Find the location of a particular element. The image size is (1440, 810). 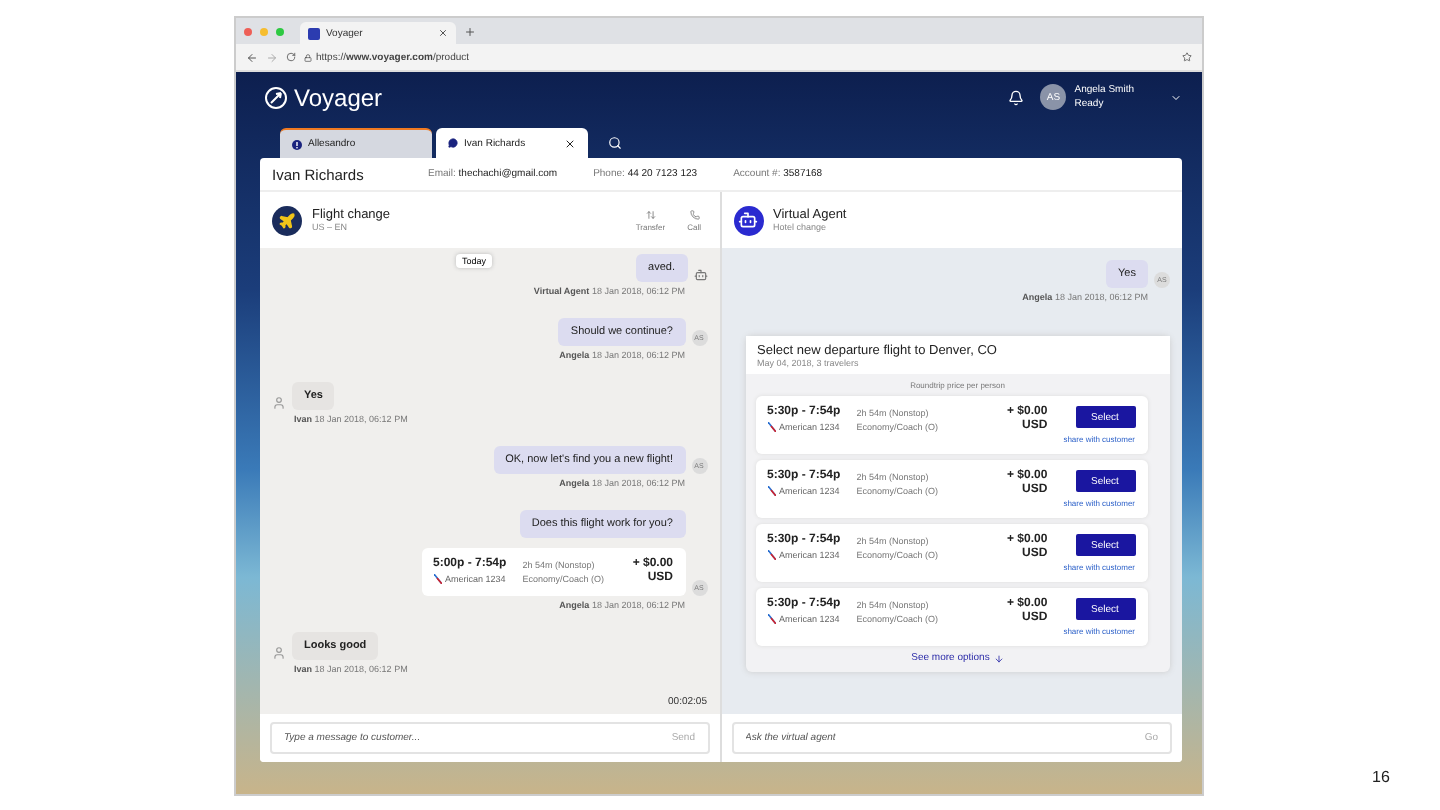

phone-icon is located at coordinates (694, 214).